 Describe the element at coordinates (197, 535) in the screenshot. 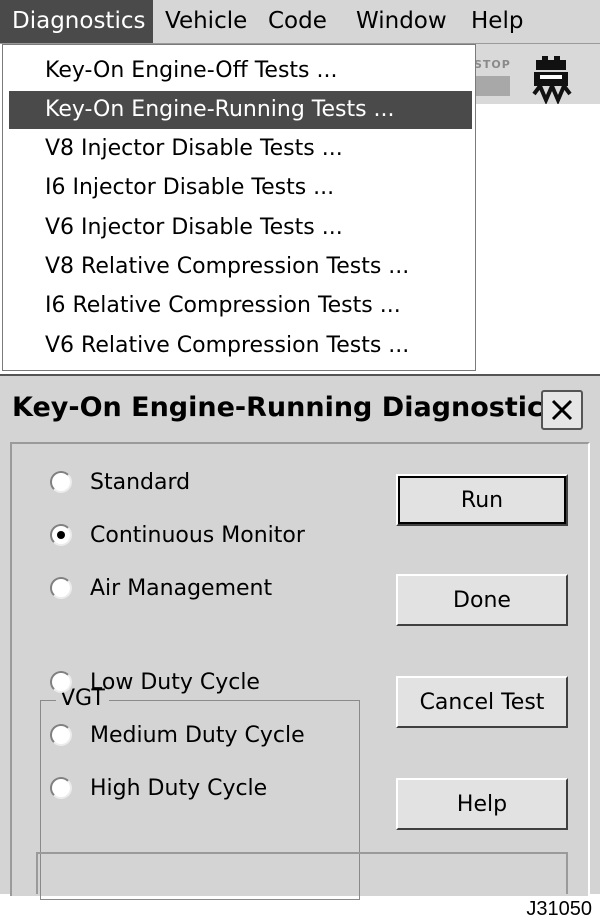

I see `radio-continuous-monitor-label: Continuous Monitor` at that location.